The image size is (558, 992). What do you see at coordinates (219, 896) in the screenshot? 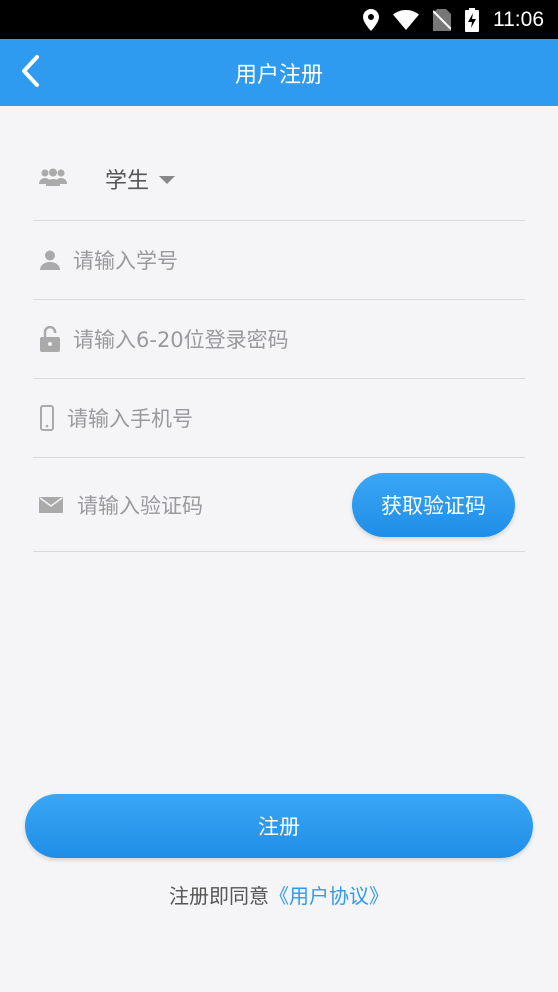
I see `agreement-prefix: 注册即同意` at bounding box center [219, 896].